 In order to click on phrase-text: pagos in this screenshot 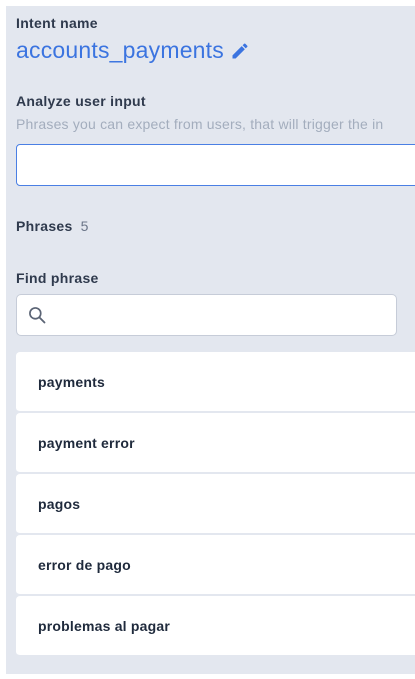, I will do `click(59, 503)`.